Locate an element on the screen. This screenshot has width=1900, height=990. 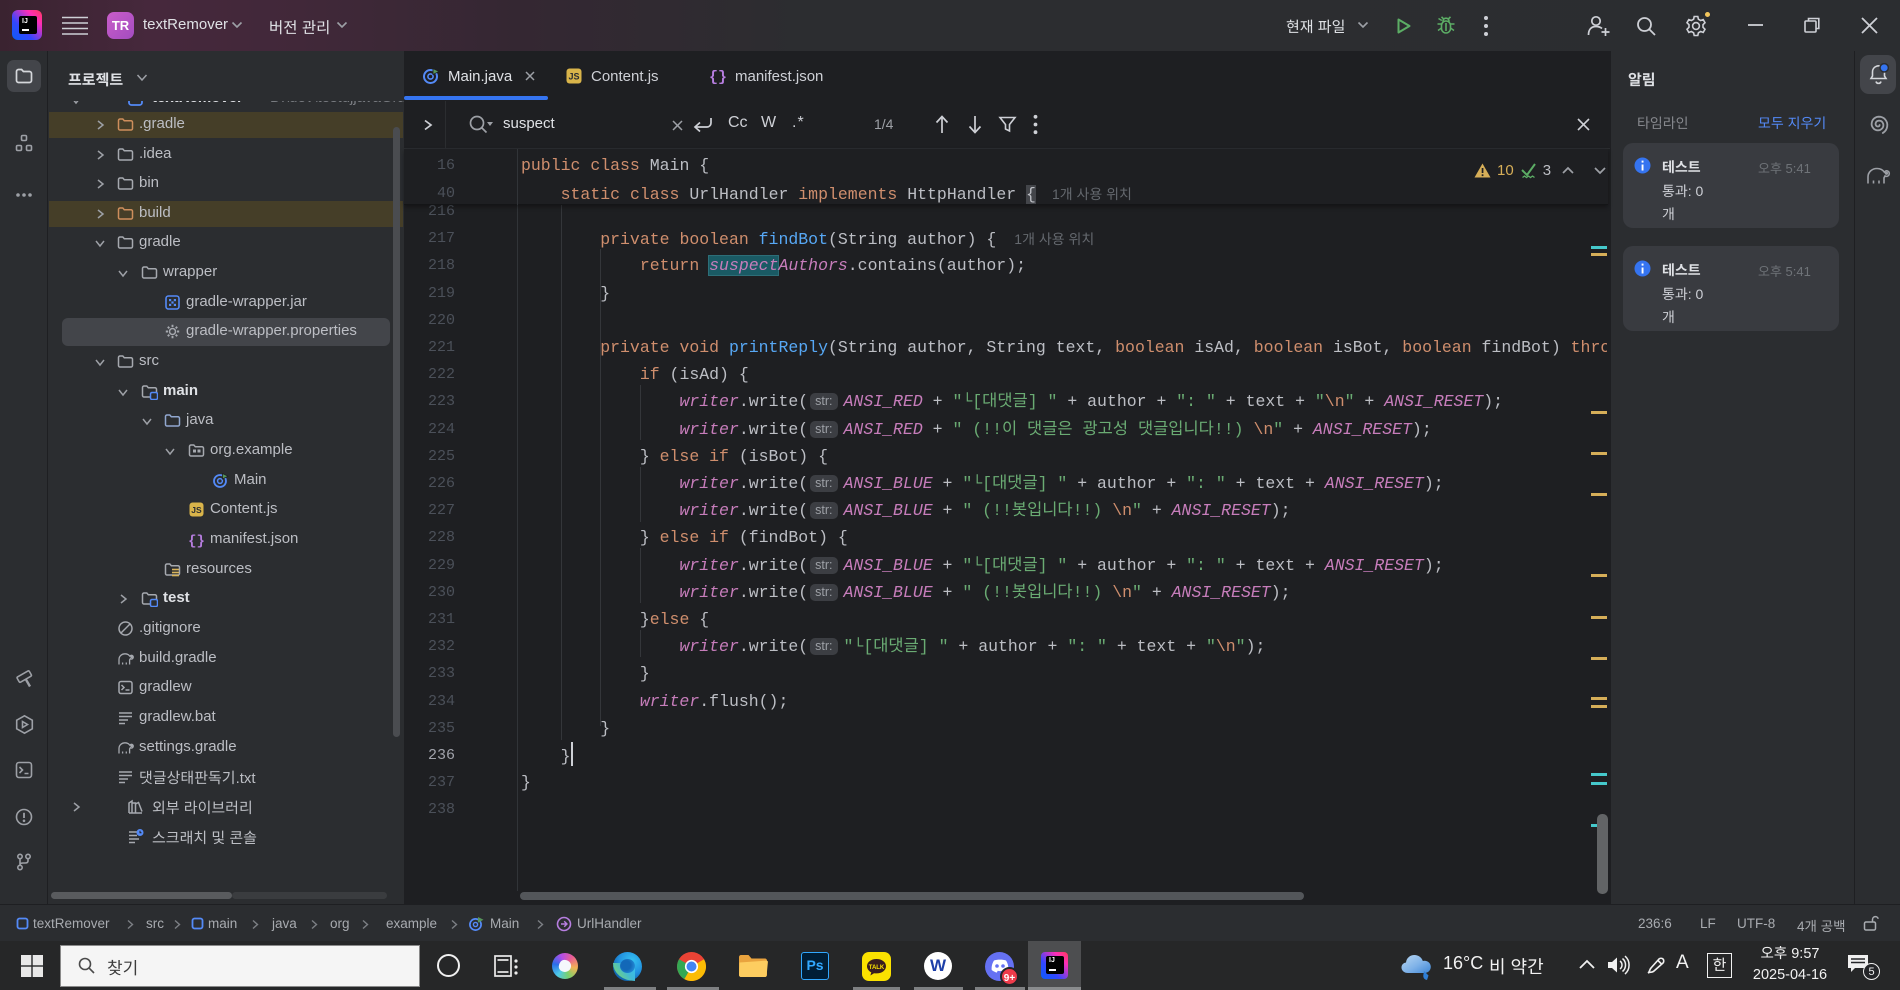
svg-text: TALK is located at coordinates (877, 968).